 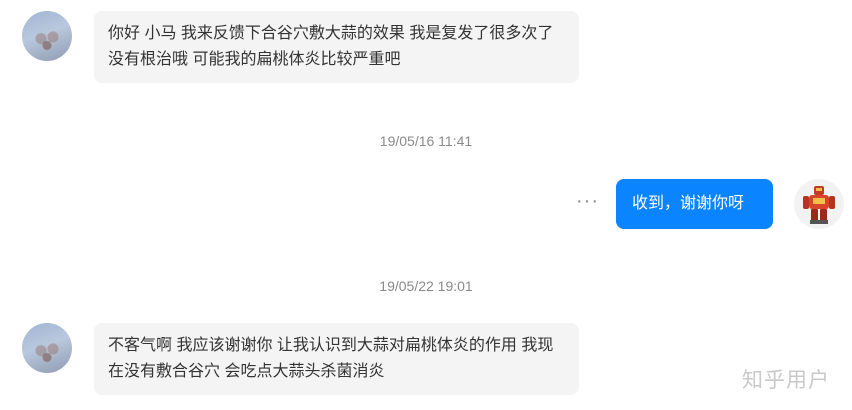 I want to click on message-bubble-outgoing: 收到，谢谢你呀, so click(x=694, y=204).